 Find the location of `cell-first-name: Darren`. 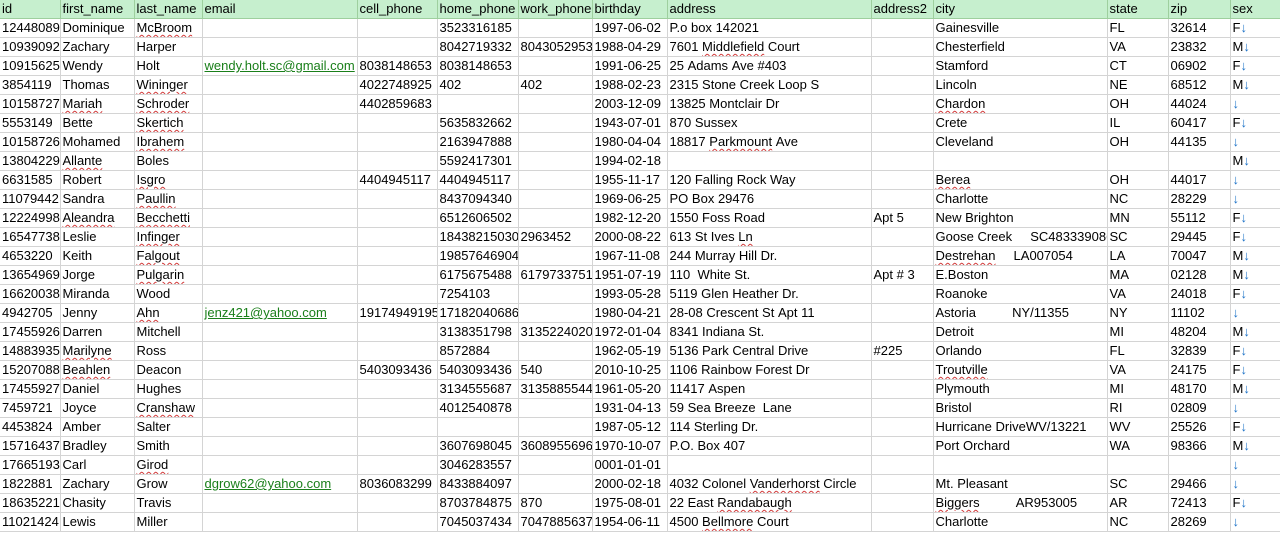

cell-first-name: Darren is located at coordinates (97, 332).